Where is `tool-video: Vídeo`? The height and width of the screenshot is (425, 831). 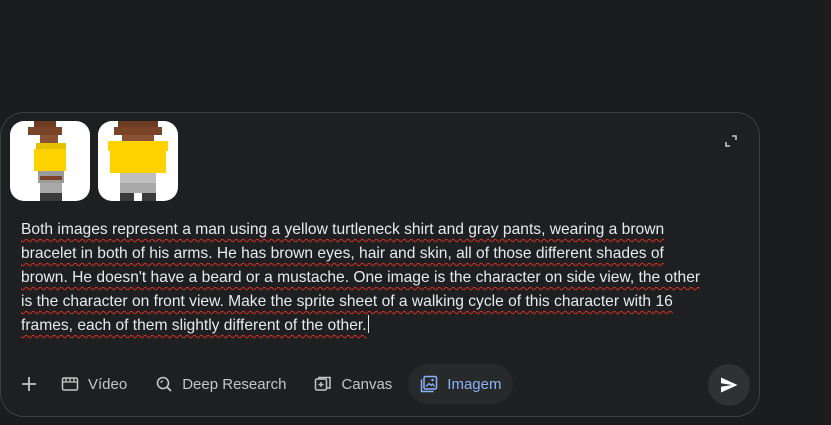 tool-video: Vídeo is located at coordinates (94, 384).